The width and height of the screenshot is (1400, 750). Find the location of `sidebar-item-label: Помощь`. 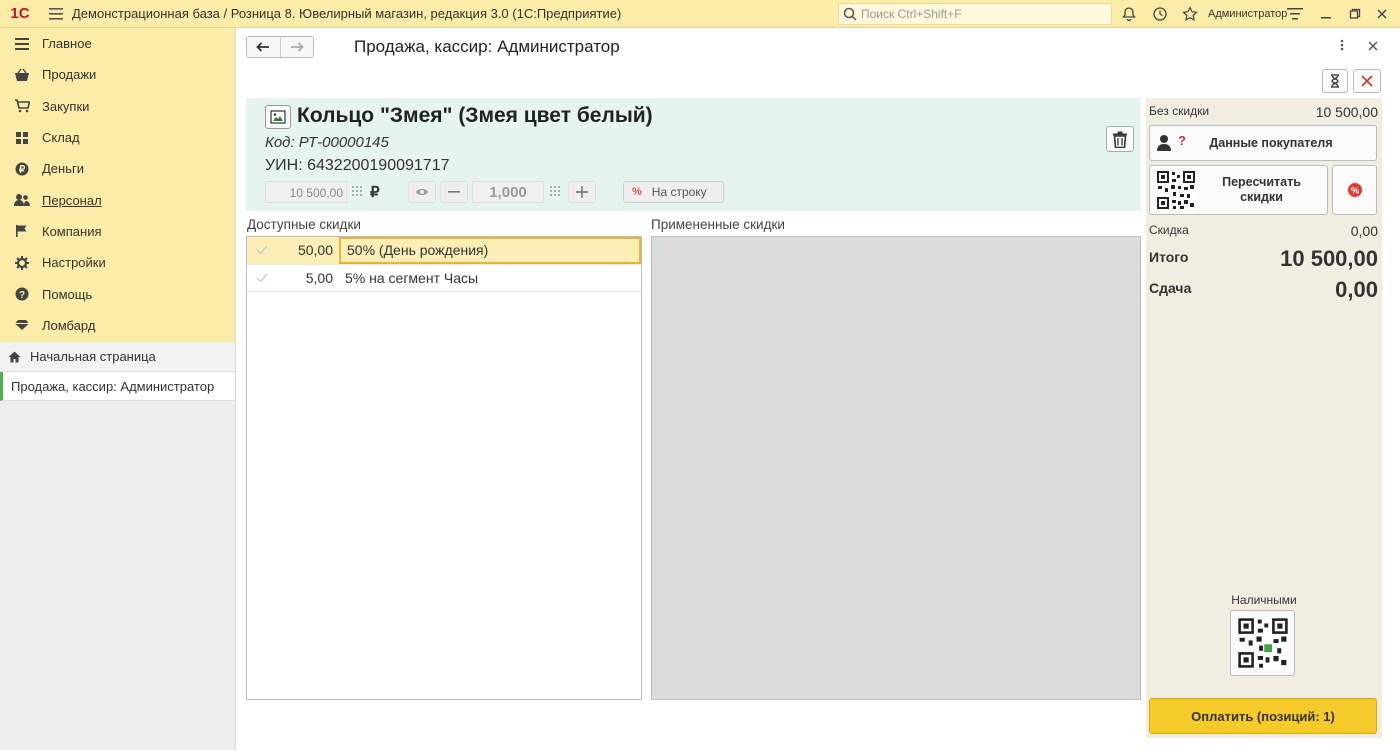

sidebar-item-label: Помощь is located at coordinates (67, 294).